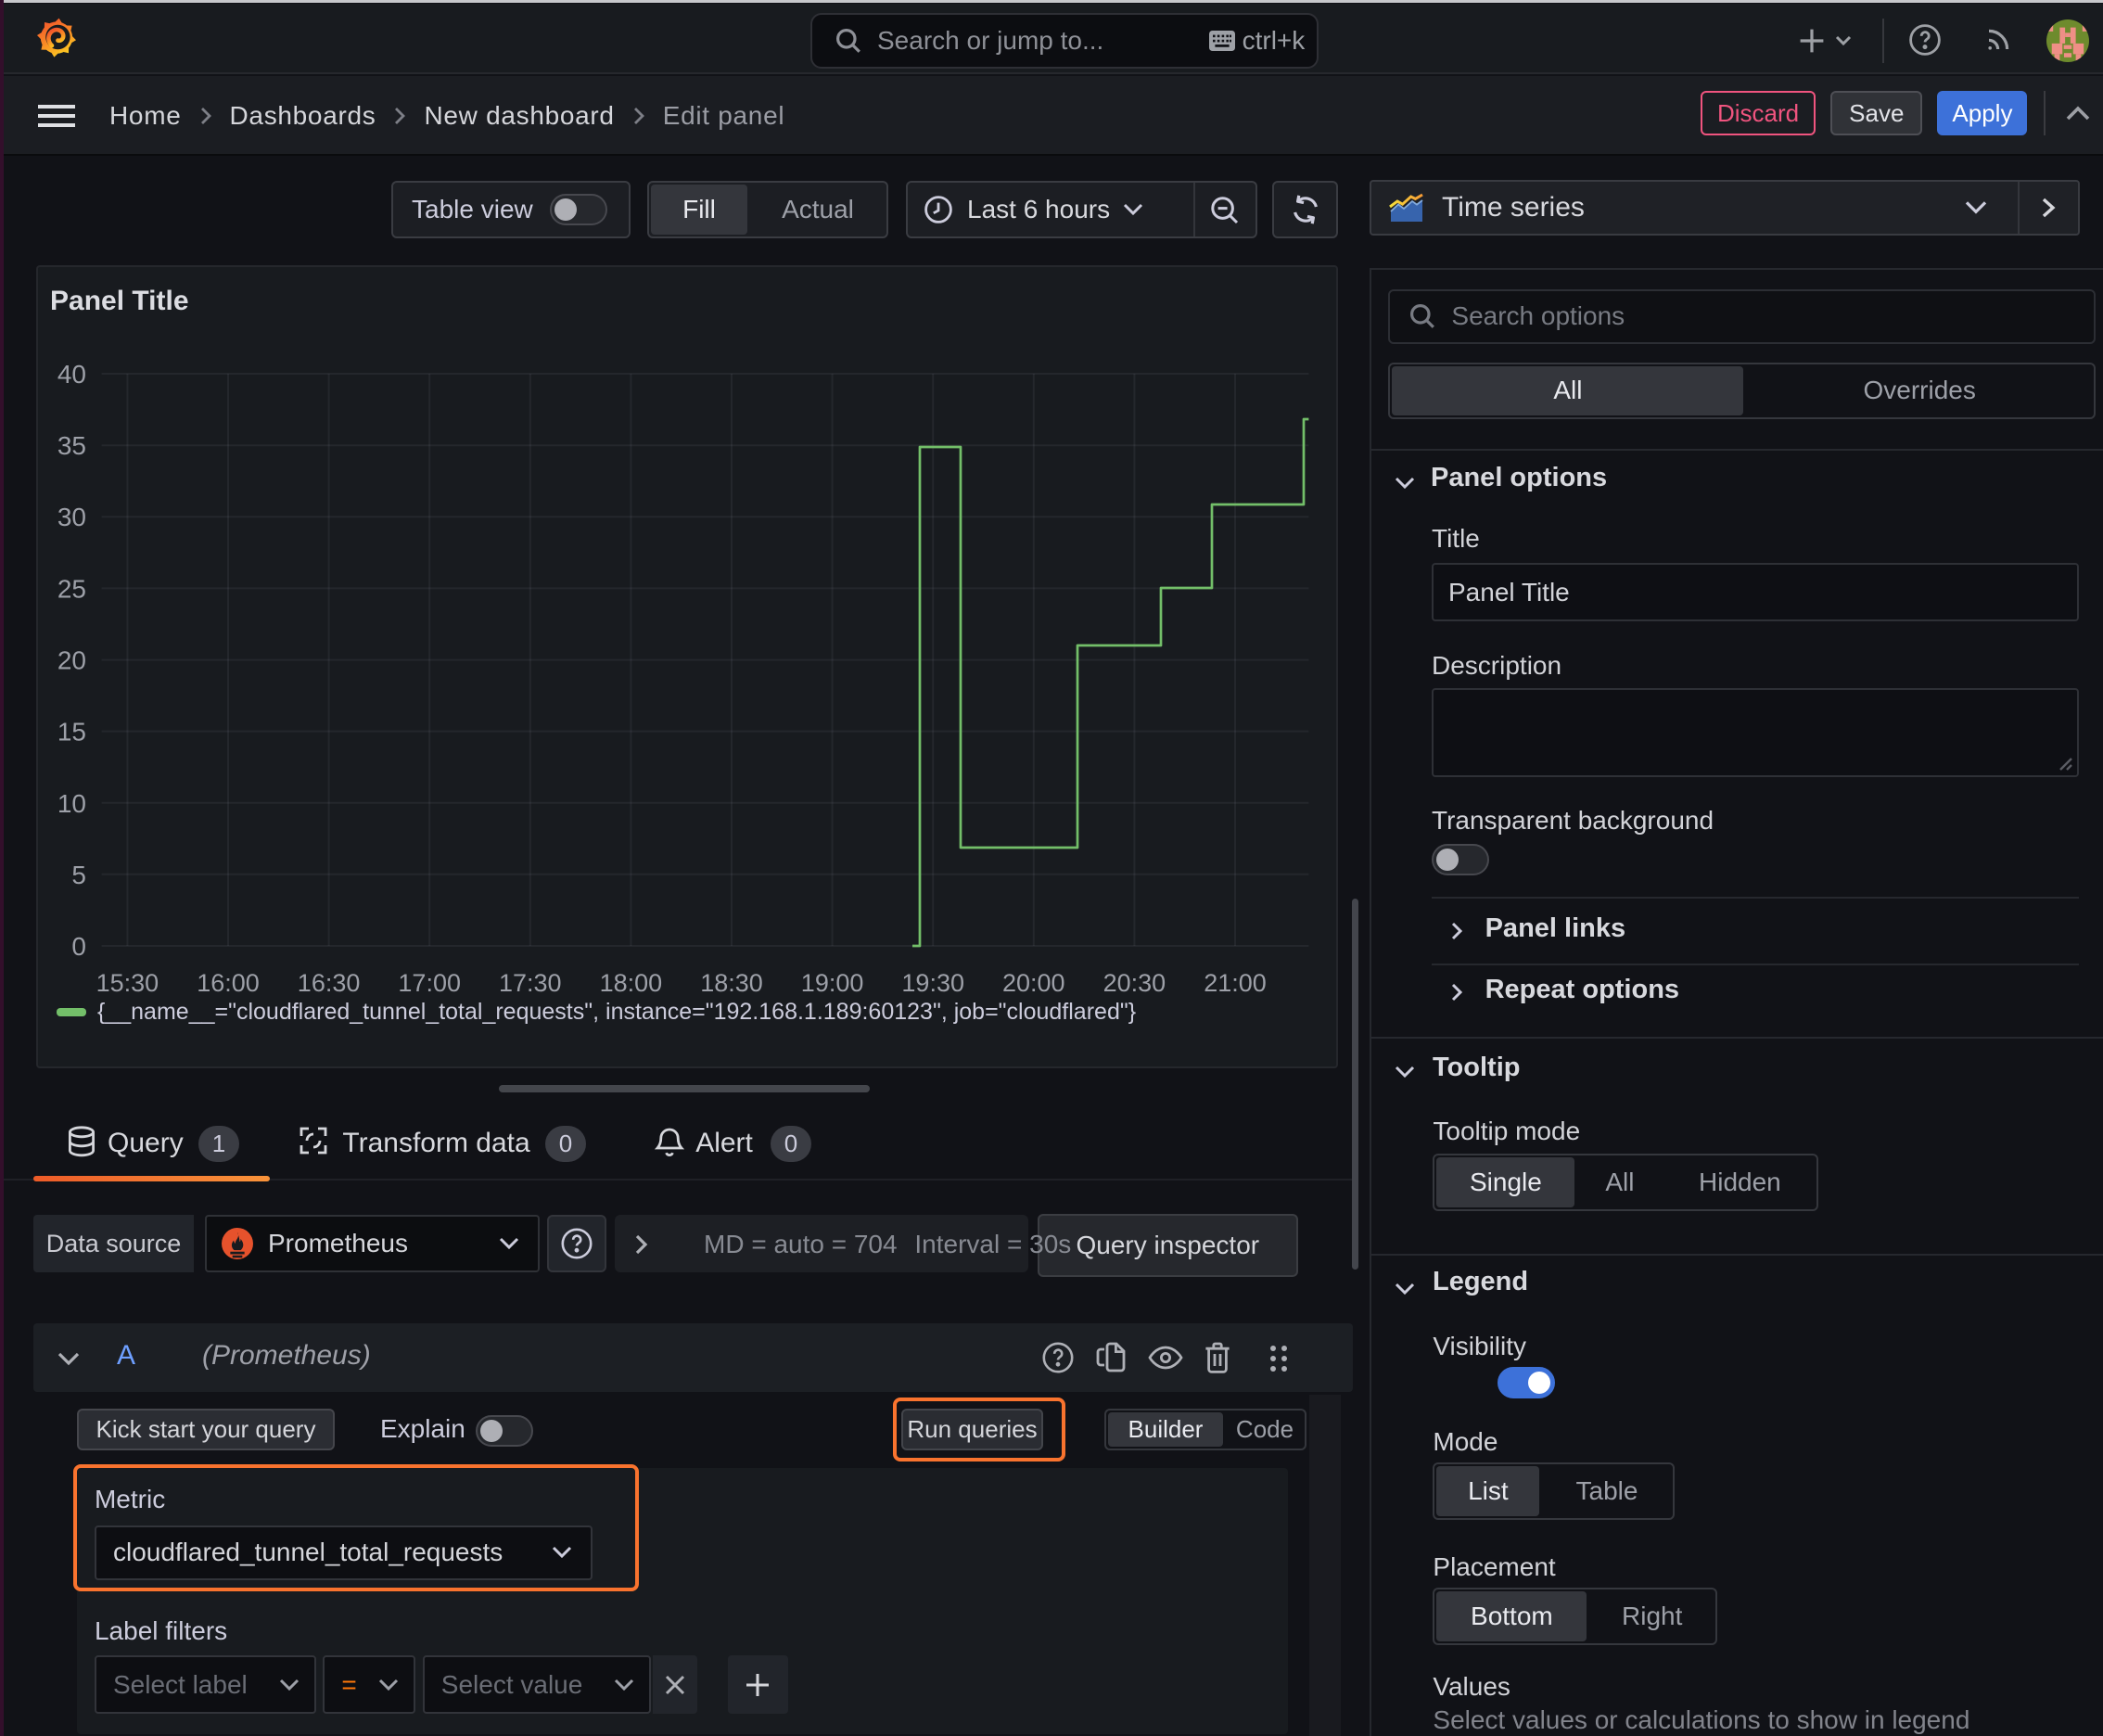  What do you see at coordinates (1134, 983) in the screenshot?
I see `svg-text: 20:30` at bounding box center [1134, 983].